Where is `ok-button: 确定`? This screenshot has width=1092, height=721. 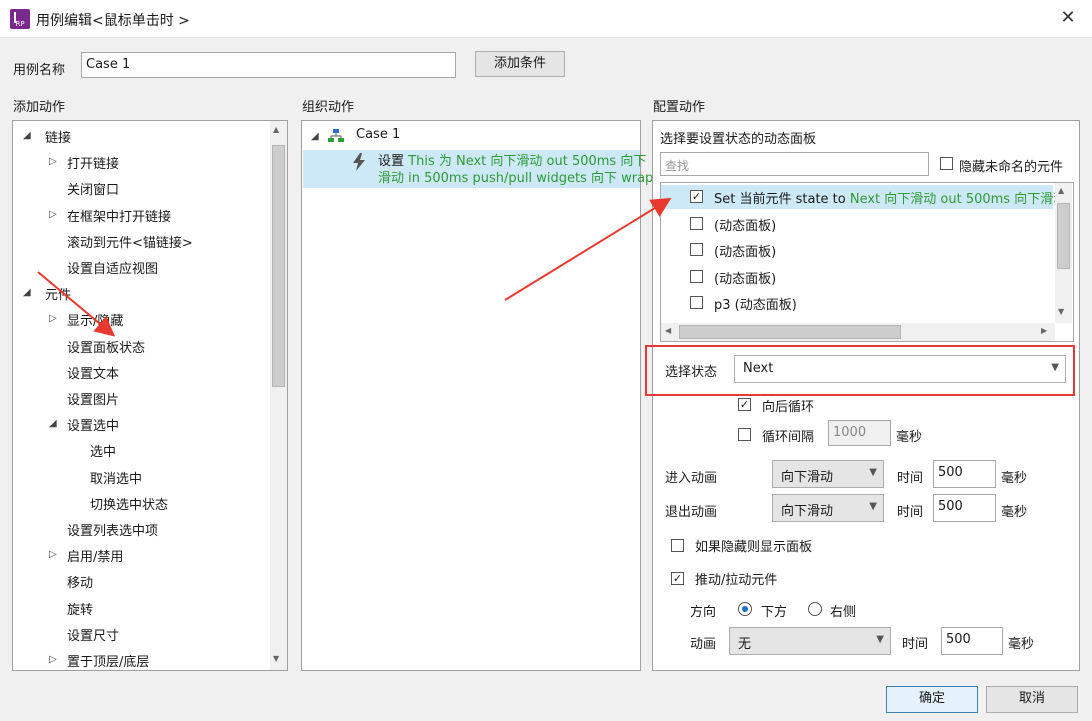
ok-button: 确定 is located at coordinates (932, 699).